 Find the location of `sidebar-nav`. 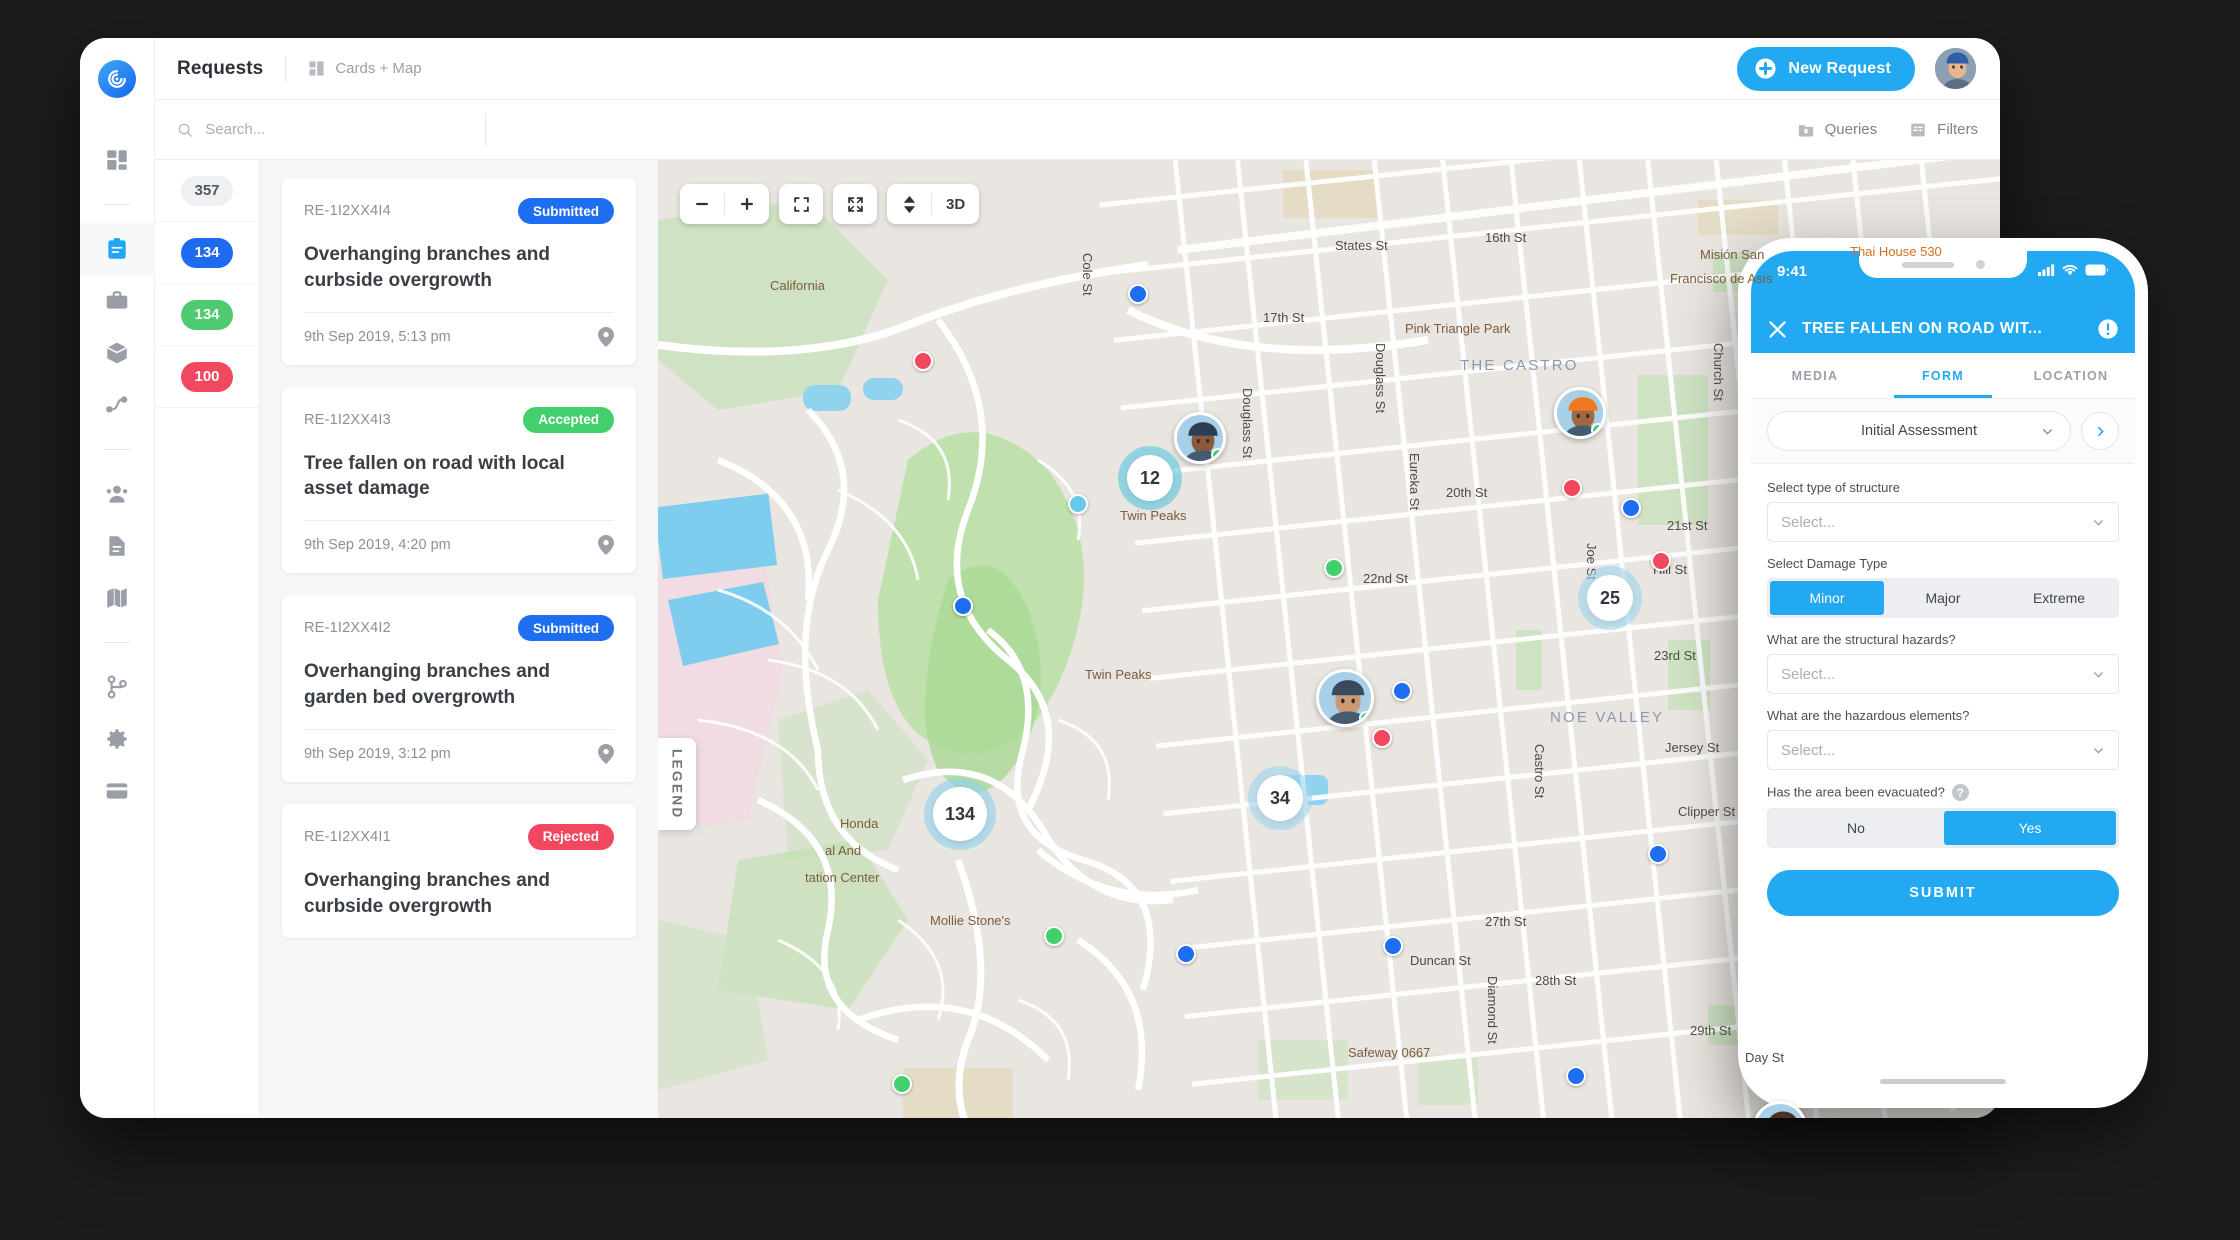

sidebar-nav is located at coordinates (117, 578).